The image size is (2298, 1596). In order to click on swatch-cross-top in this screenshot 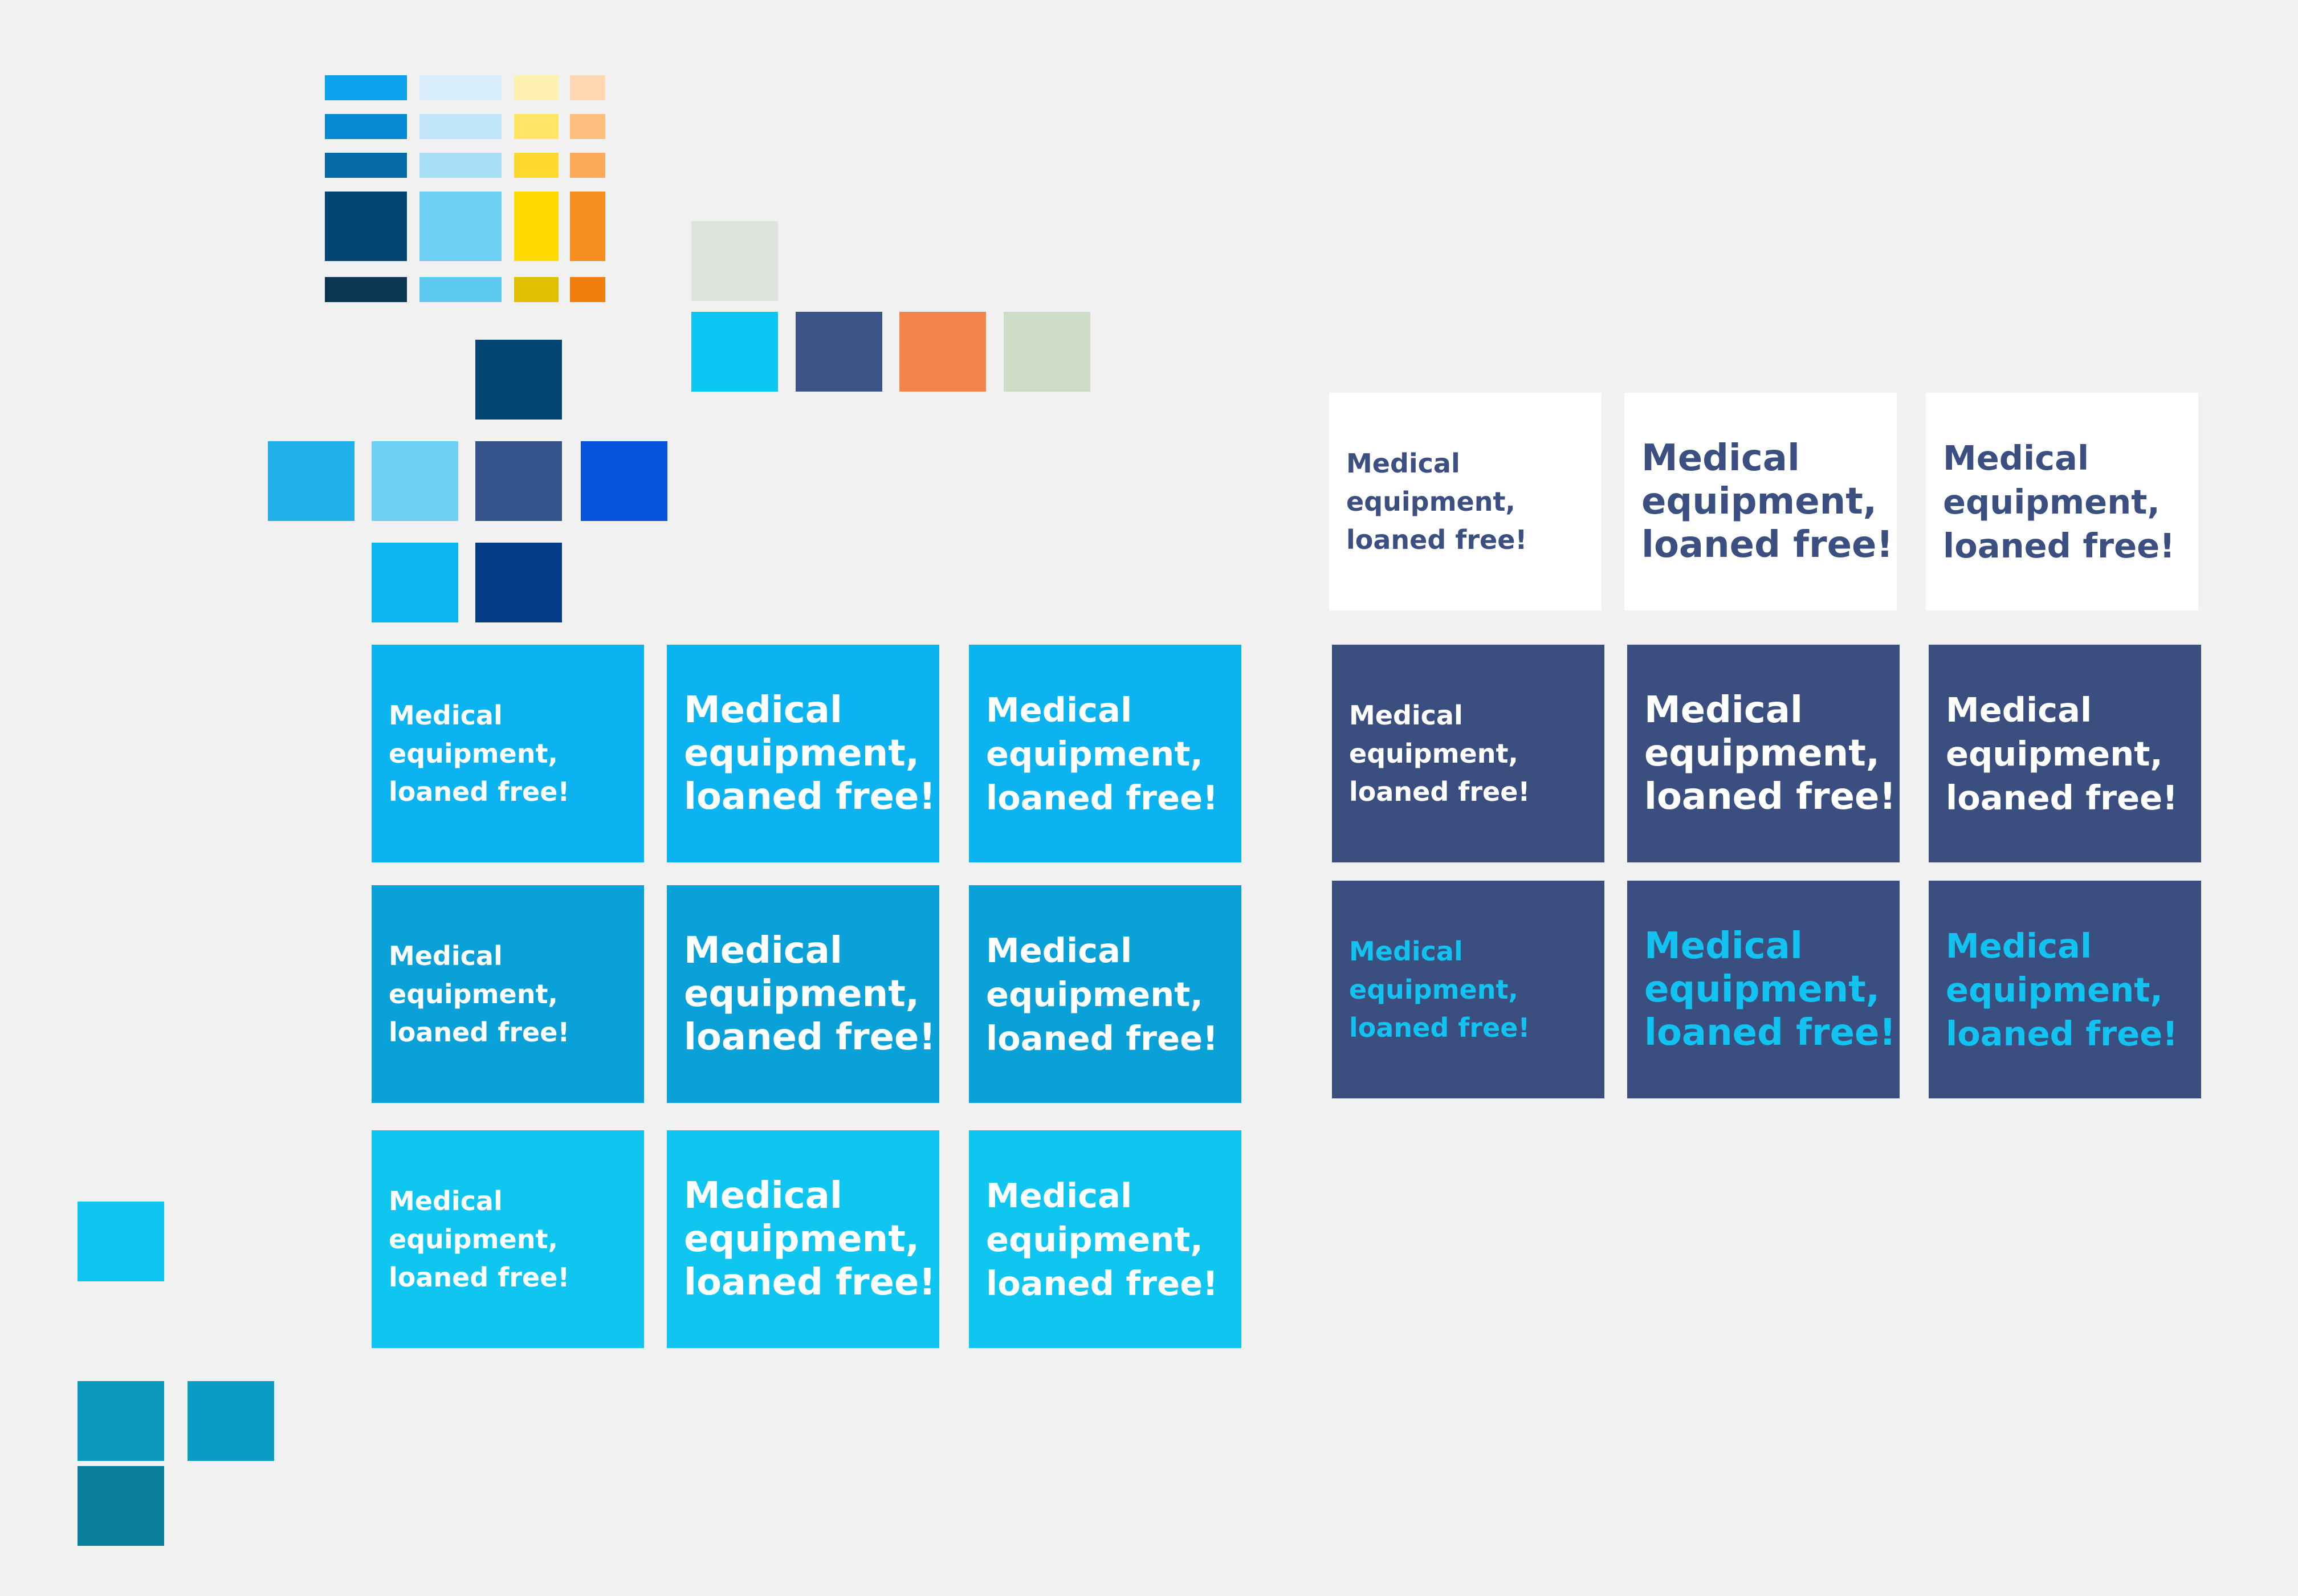, I will do `click(518, 380)`.